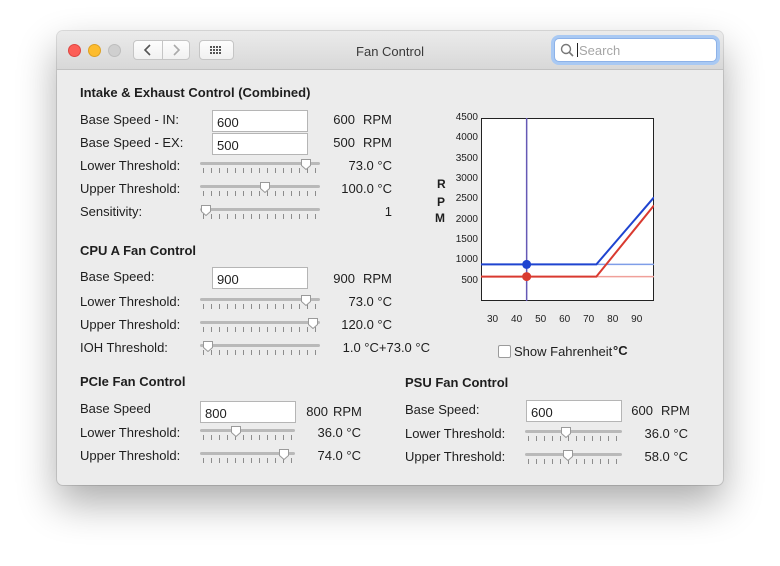 The image size is (780, 566). What do you see at coordinates (567, 50) in the screenshot?
I see `search-icon` at bounding box center [567, 50].